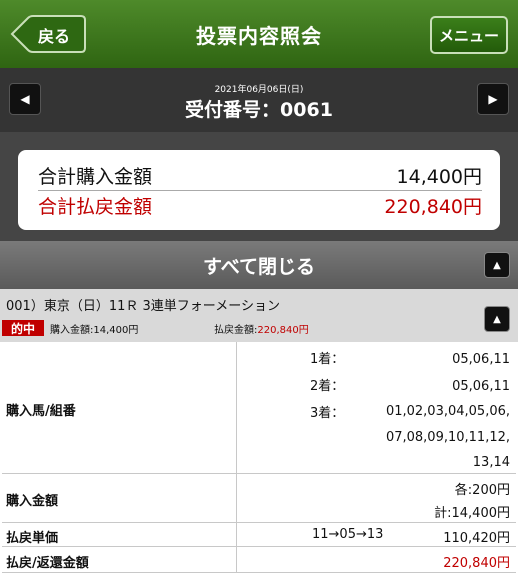  I want to click on date-bar: ◀ 2021年06月06日(日) 受付番号：0061 ▶, so click(259, 100).